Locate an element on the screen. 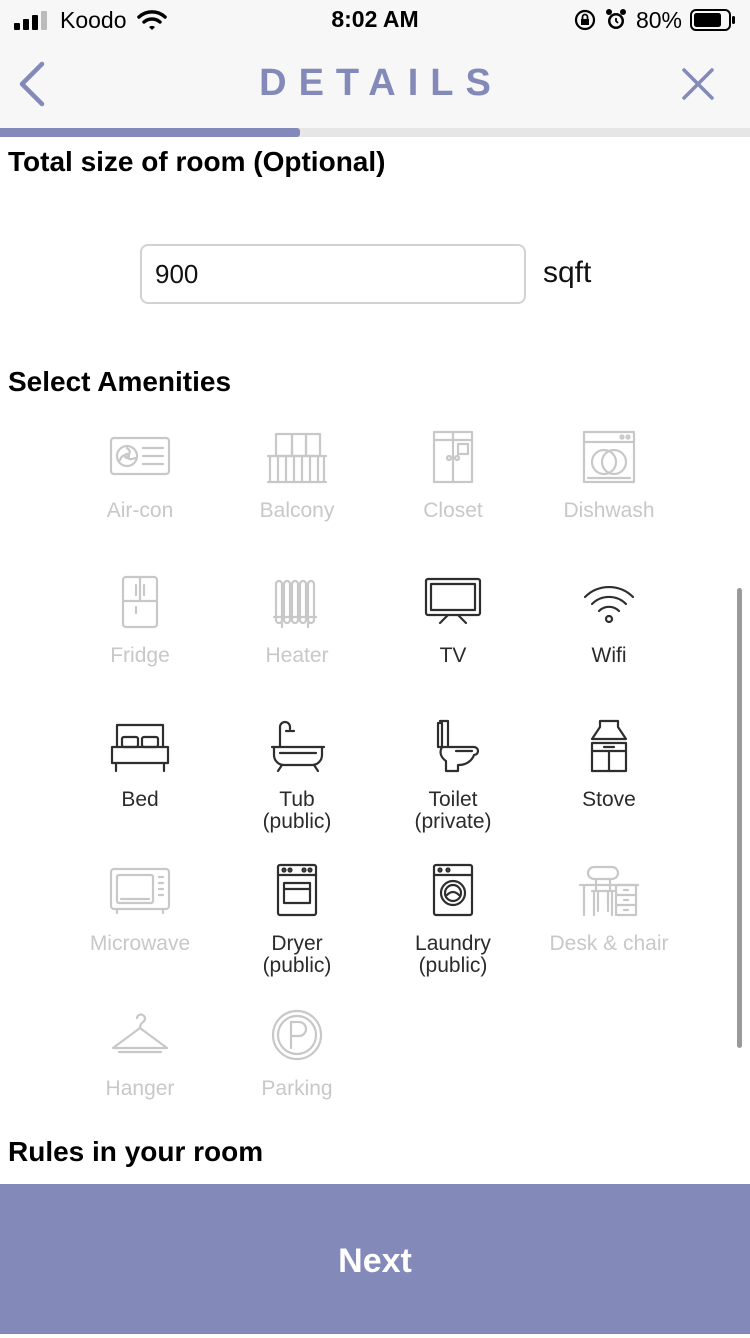 The image size is (750, 1338). amenity-balcony: Balcony is located at coordinates (297, 475).